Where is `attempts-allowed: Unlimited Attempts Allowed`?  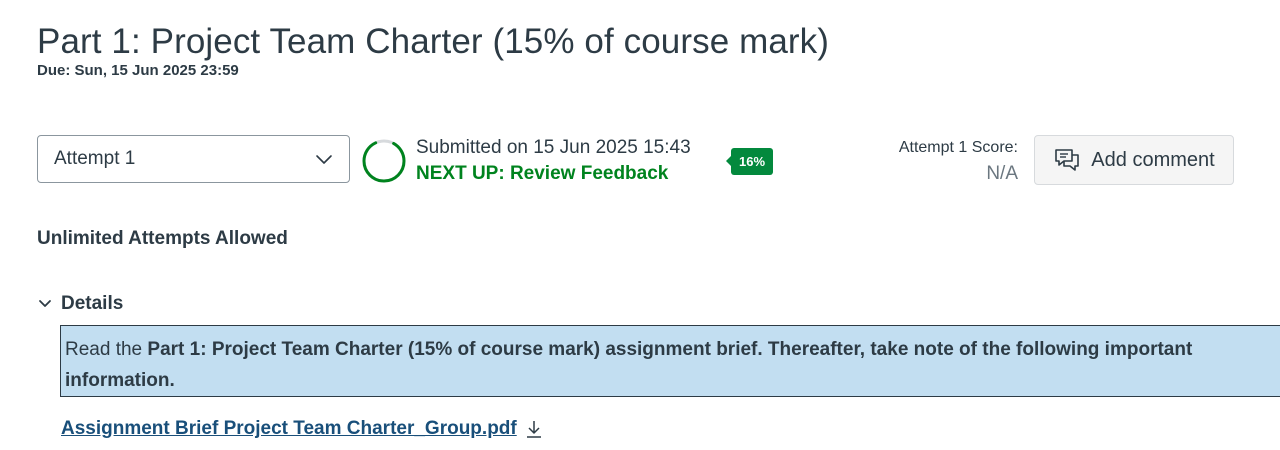
attempts-allowed: Unlimited Attempts Allowed is located at coordinates (162, 238).